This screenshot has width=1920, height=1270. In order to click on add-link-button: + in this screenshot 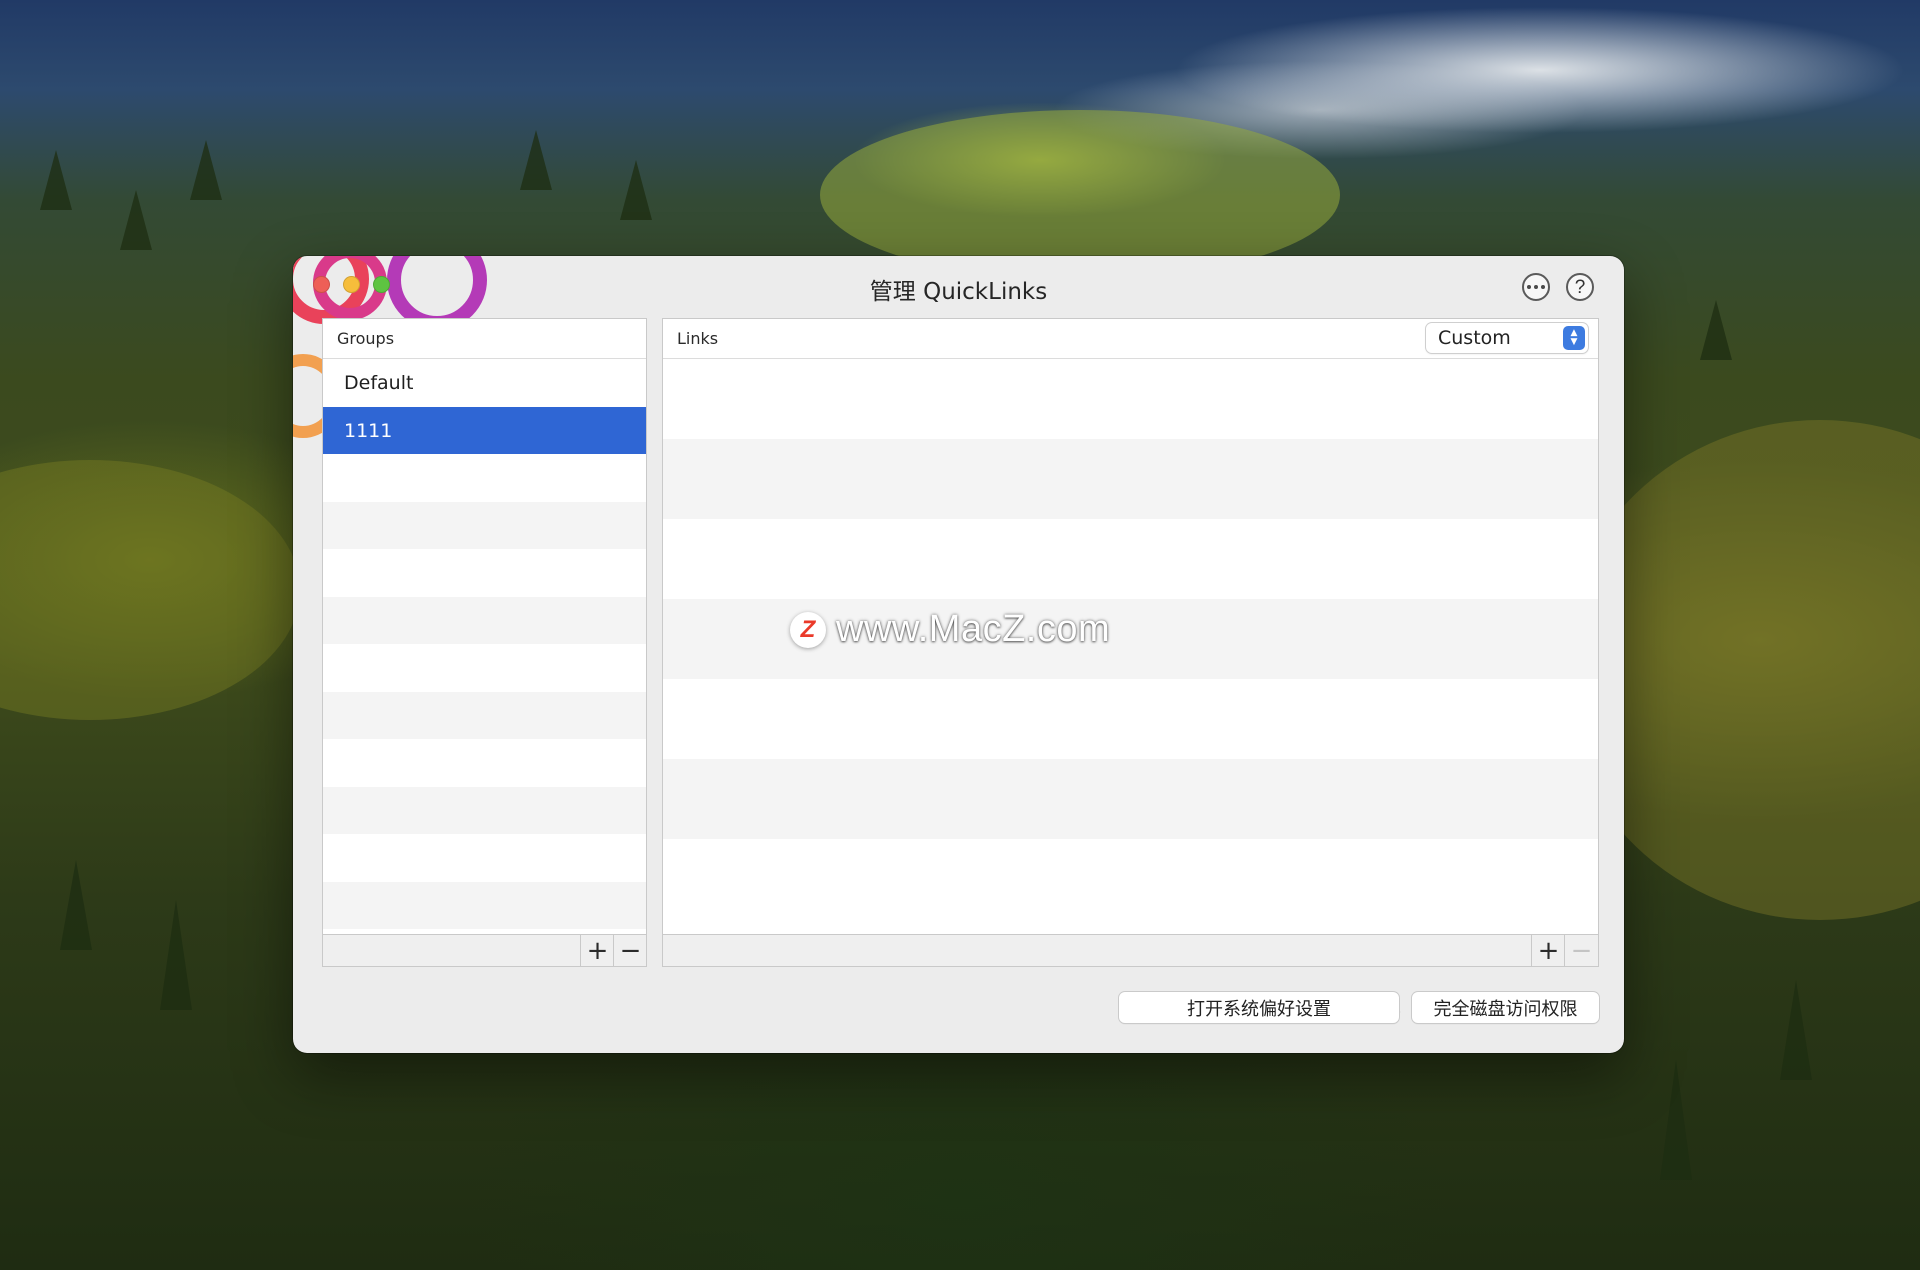, I will do `click(1548, 950)`.